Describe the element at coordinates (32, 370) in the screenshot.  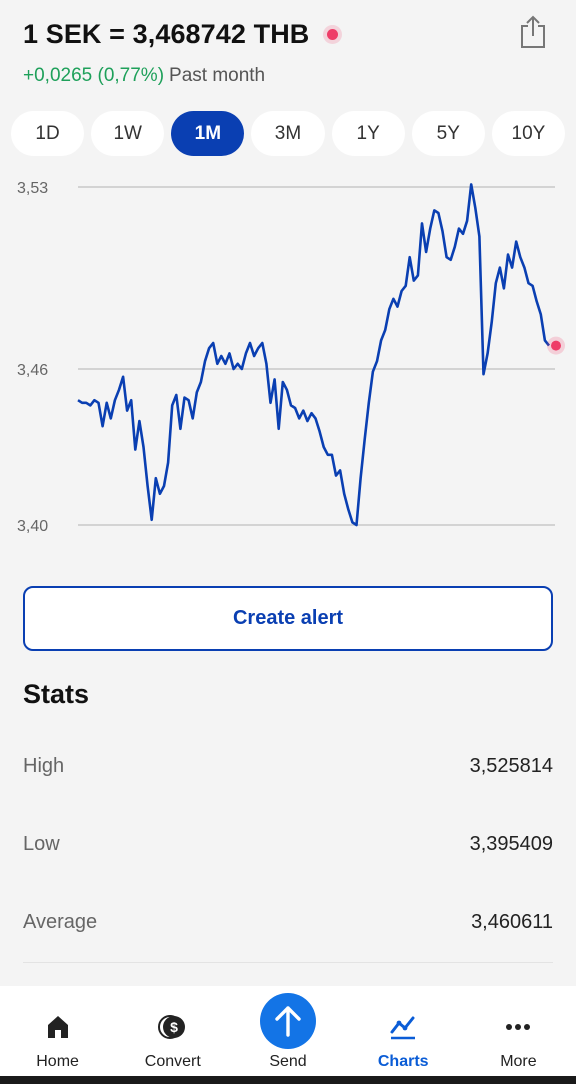
I see `y-tick-label: 3,46` at that location.